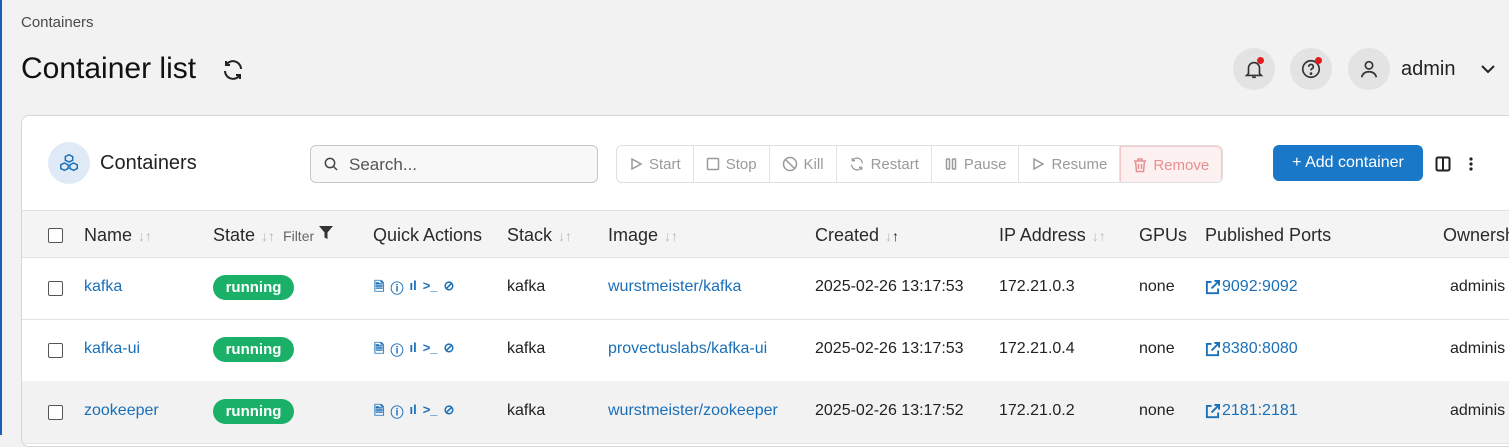  I want to click on resume-label: Resume, so click(1079, 164).